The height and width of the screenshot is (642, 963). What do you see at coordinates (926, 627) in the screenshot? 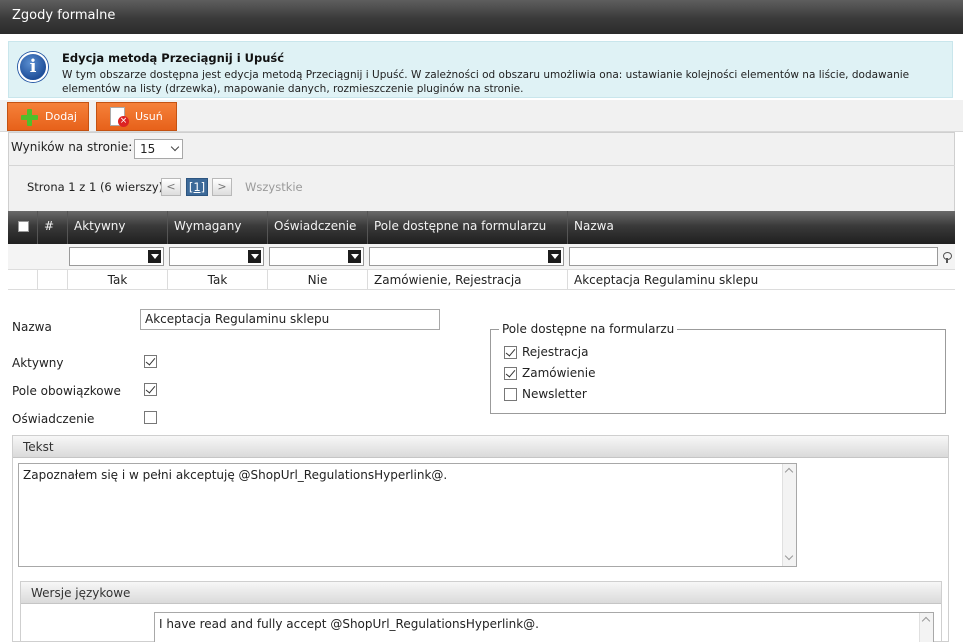
I see `language-scrollbar` at bounding box center [926, 627].